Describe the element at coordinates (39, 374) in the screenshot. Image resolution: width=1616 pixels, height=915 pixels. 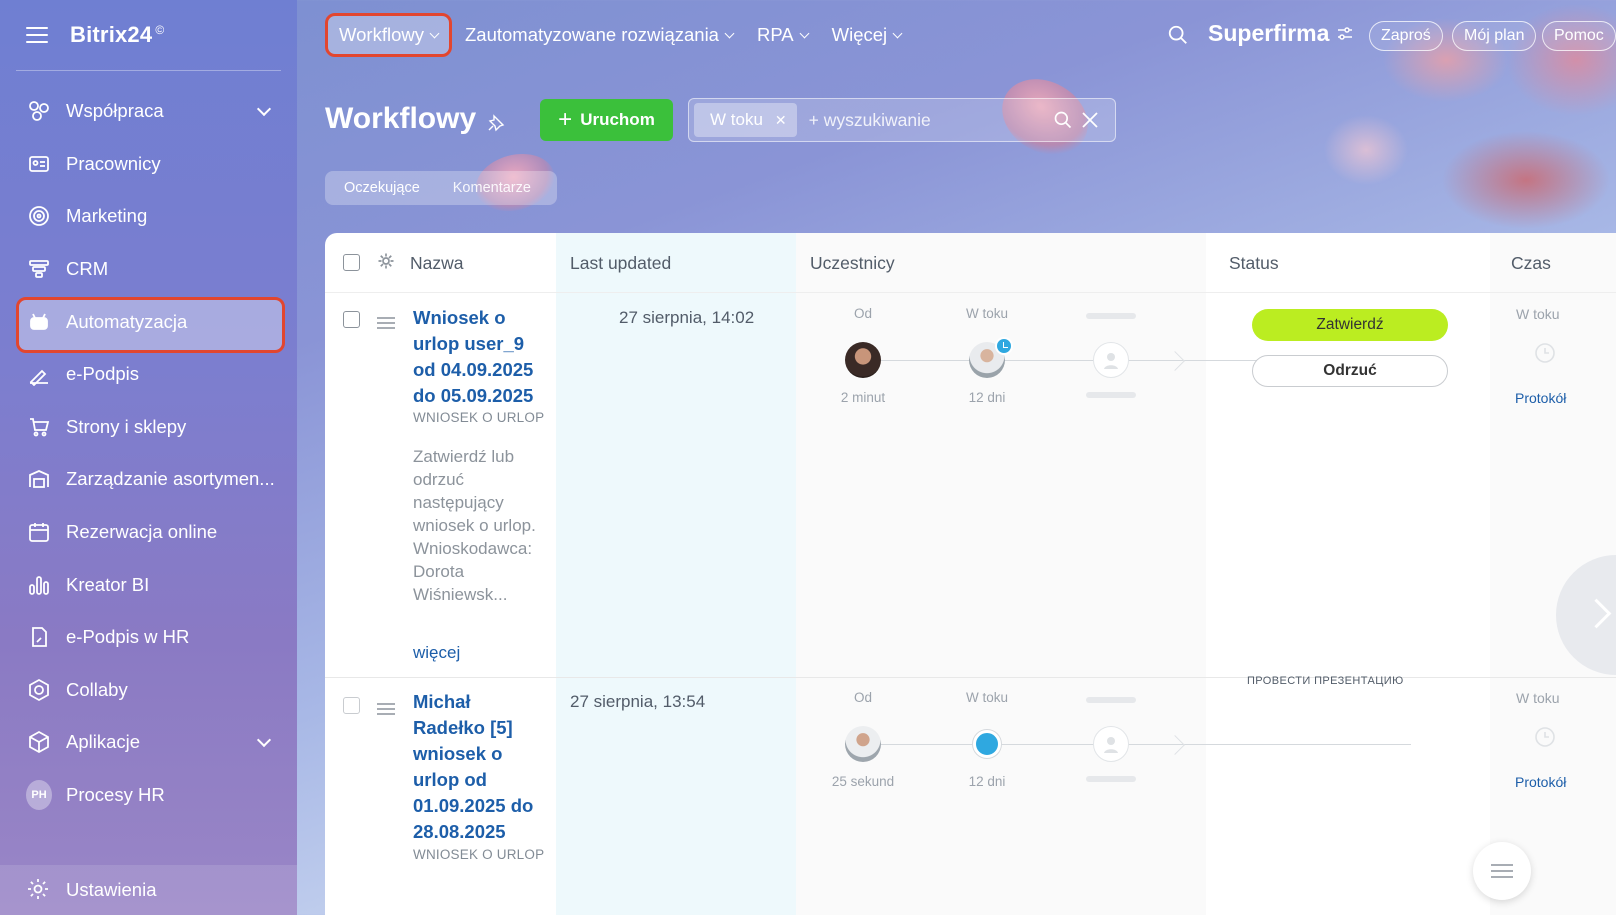
I see `pen-sign-icon` at that location.